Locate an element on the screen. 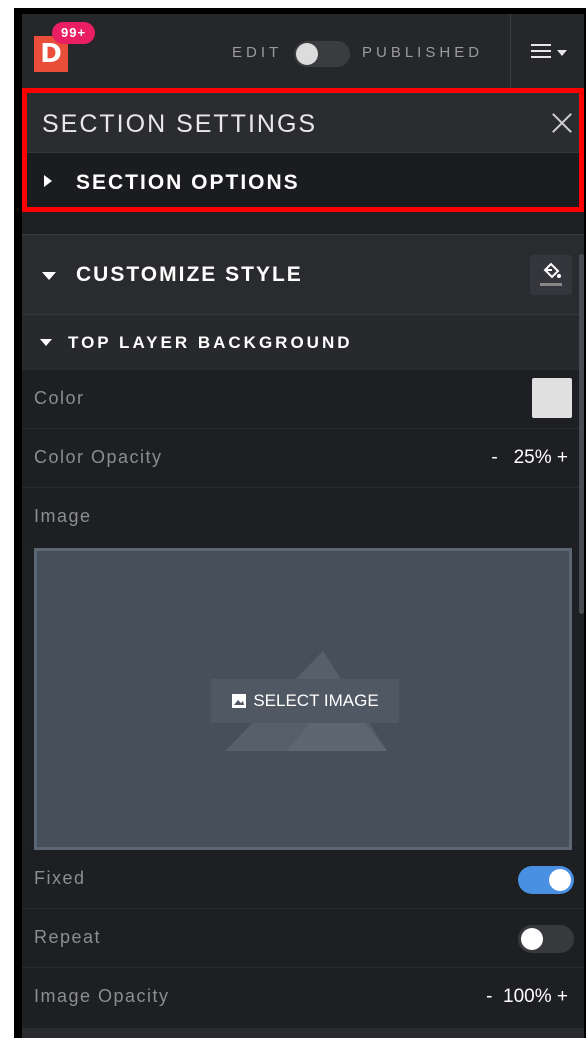 The height and width of the screenshot is (1040, 588). image-opacity-label: Image Opacity is located at coordinates (102, 996).